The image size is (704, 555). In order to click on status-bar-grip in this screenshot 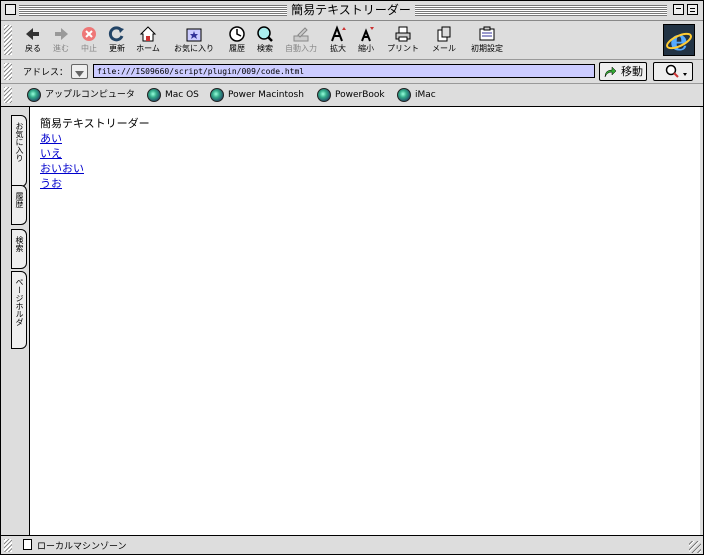, I will do `click(8, 545)`.